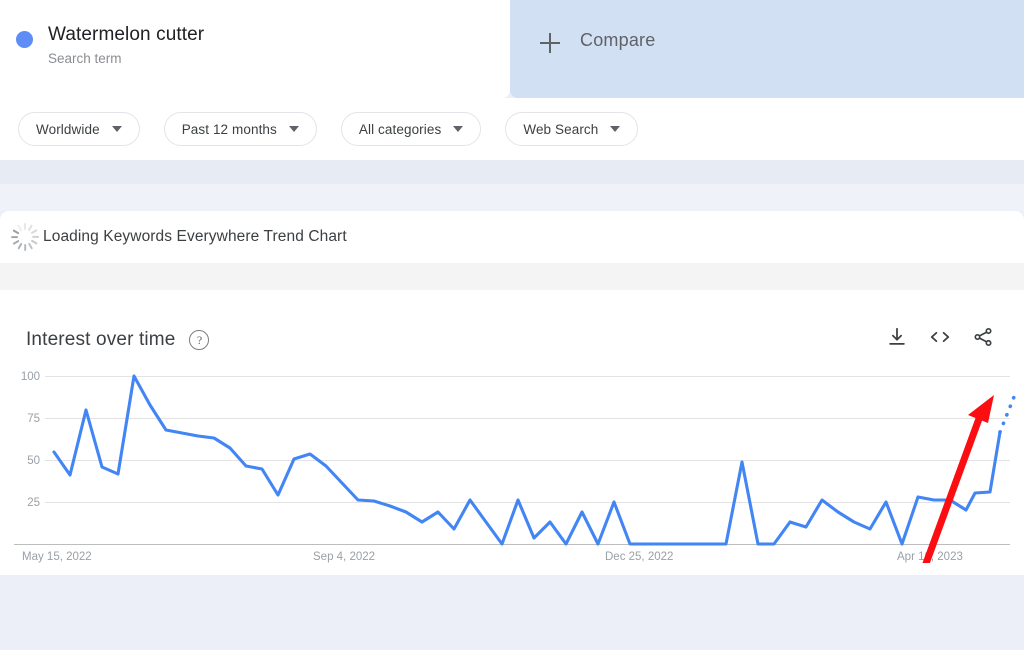 The width and height of the screenshot is (1024, 650). What do you see at coordinates (229, 129) in the screenshot?
I see `filter-time-range-label: Past 12 months` at bounding box center [229, 129].